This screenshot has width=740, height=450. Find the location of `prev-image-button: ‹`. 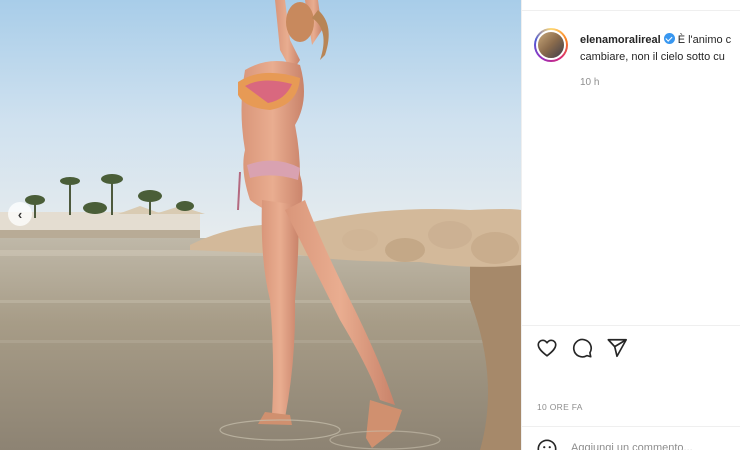

prev-image-button: ‹ is located at coordinates (20, 214).